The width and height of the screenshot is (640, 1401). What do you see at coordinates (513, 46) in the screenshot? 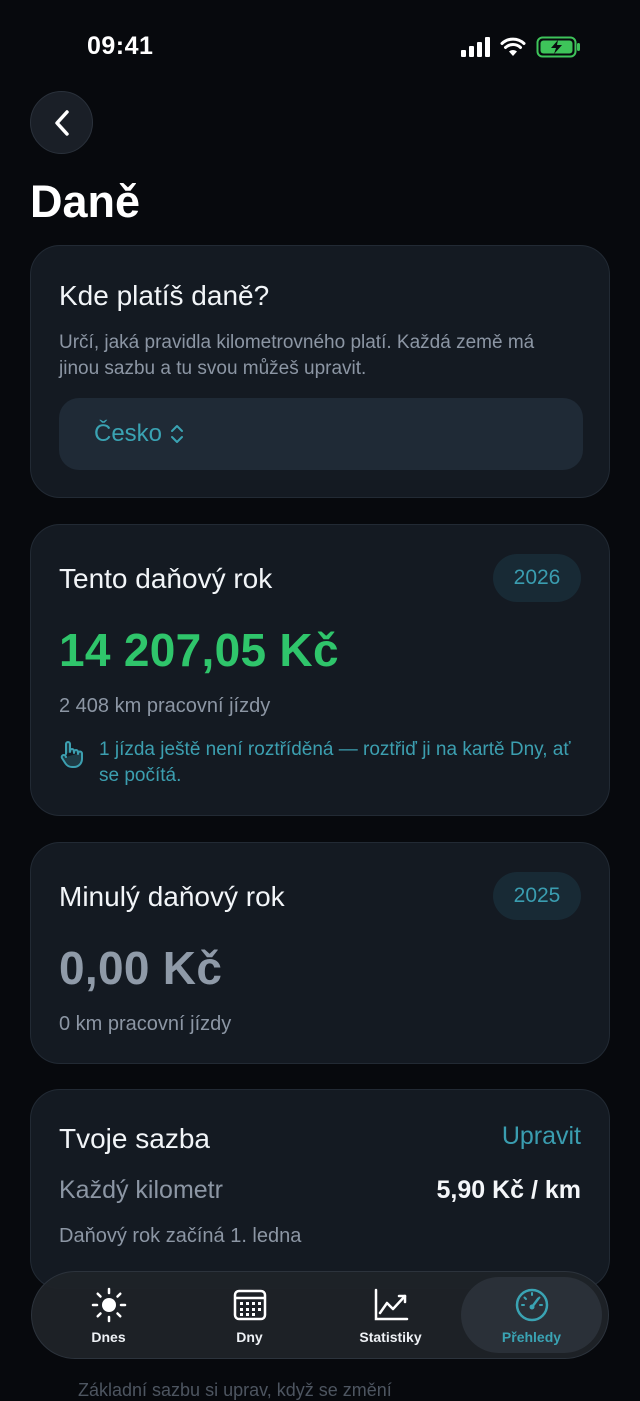
I see `wifi-icon` at bounding box center [513, 46].